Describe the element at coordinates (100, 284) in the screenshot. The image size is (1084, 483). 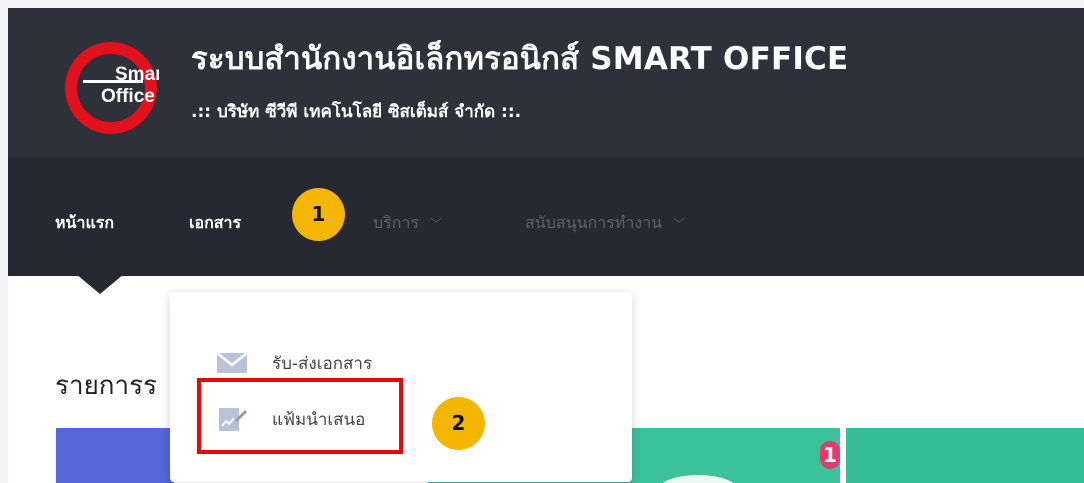
I see `active-nav-indicator` at that location.